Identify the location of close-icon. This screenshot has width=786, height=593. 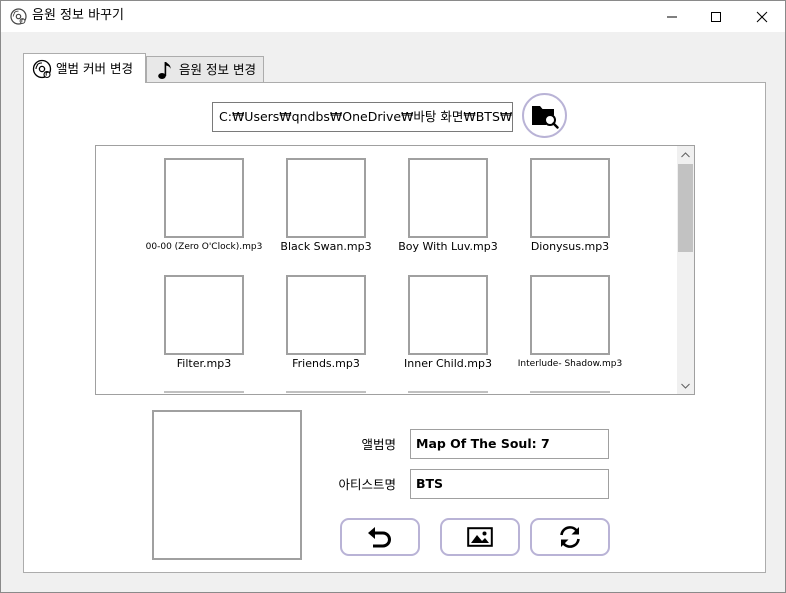
(762, 16).